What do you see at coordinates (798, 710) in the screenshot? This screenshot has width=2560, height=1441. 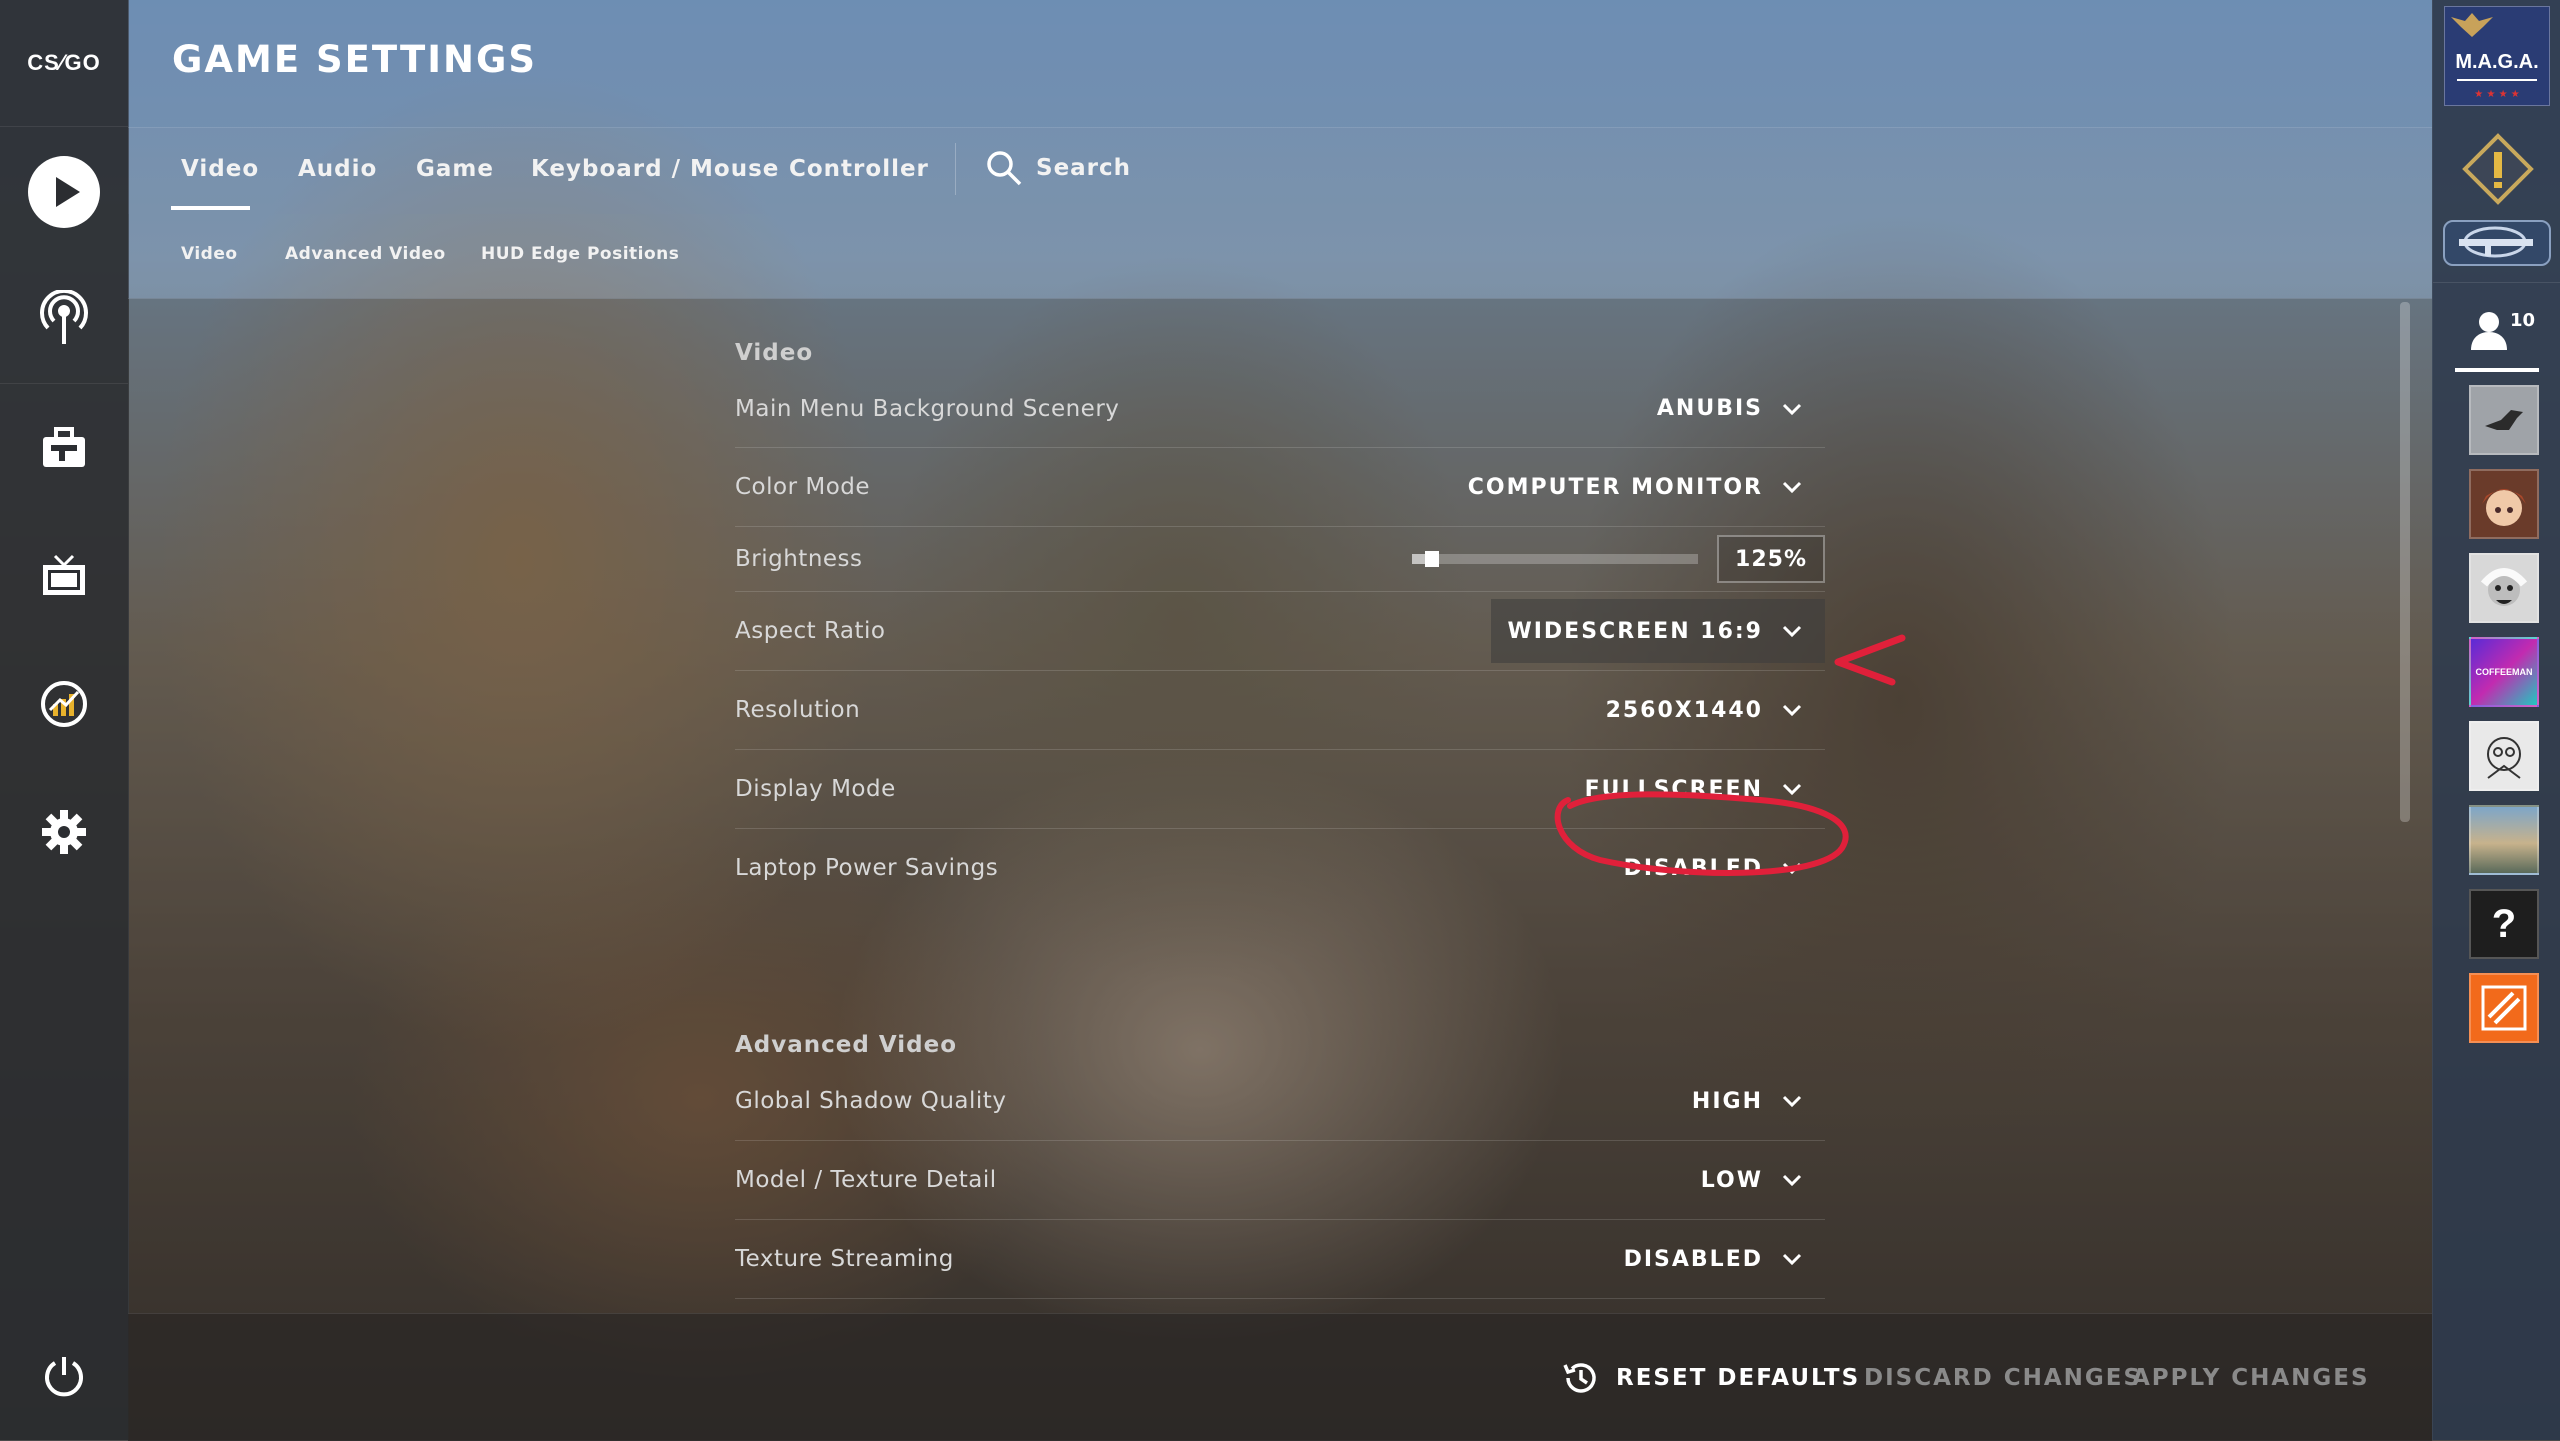 I see `setting-label: Resolution` at bounding box center [798, 710].